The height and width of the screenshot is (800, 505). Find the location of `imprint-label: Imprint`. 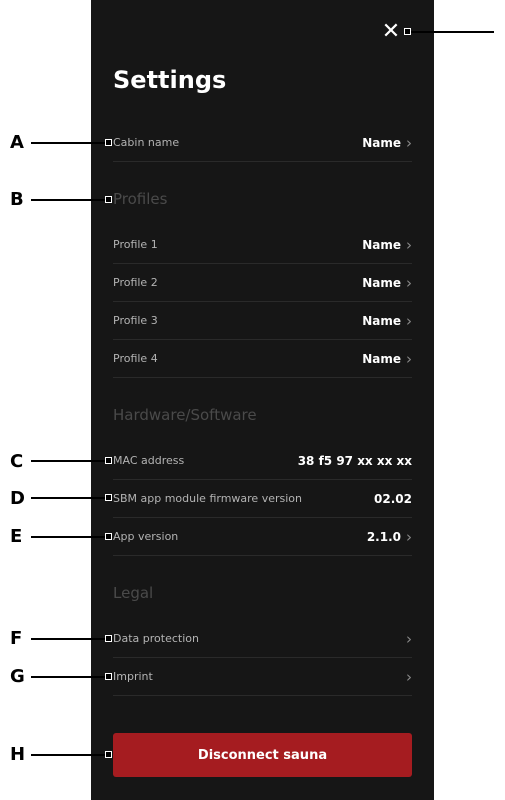

imprint-label: Imprint is located at coordinates (133, 676).